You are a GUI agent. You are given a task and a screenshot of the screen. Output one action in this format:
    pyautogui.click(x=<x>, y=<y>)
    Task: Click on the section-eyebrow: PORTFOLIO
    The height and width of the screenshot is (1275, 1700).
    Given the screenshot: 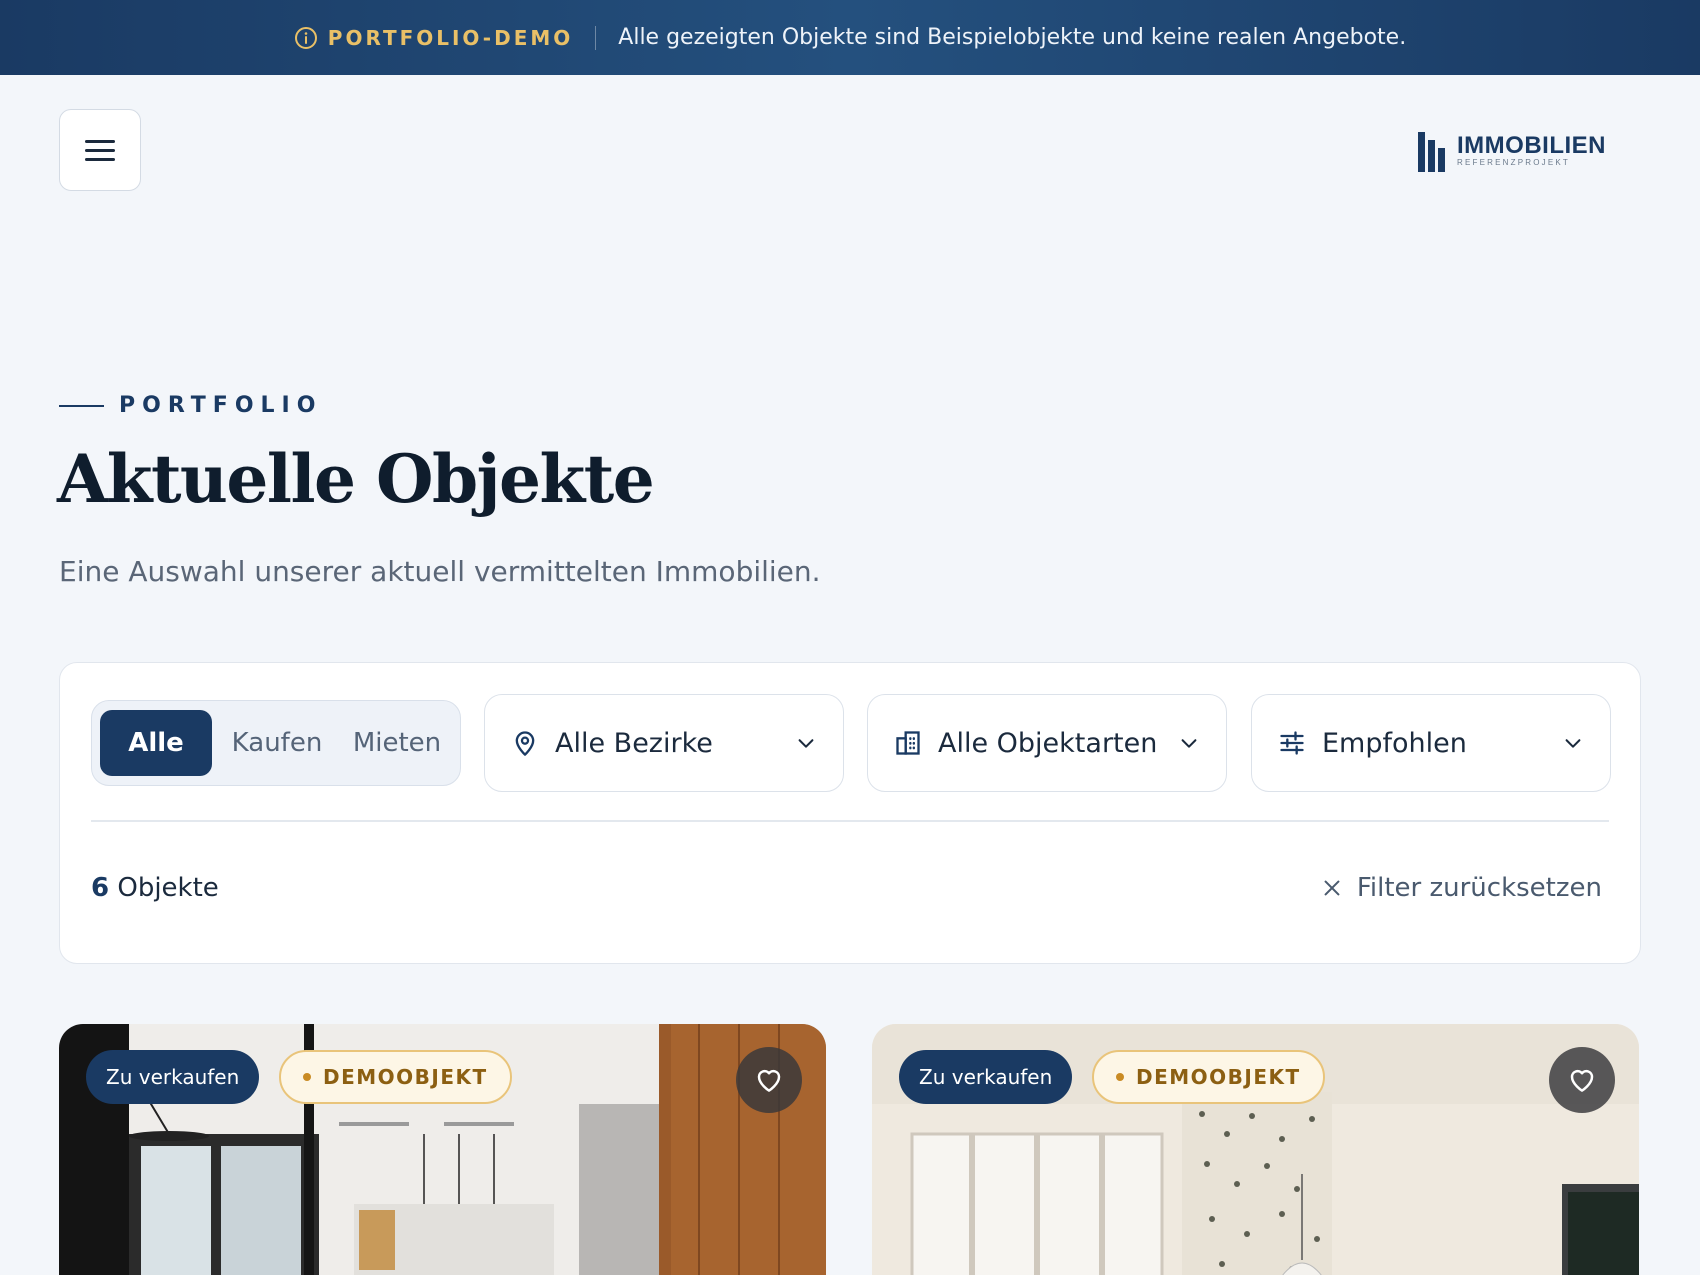 What is the action you would take?
    pyautogui.click(x=190, y=405)
    